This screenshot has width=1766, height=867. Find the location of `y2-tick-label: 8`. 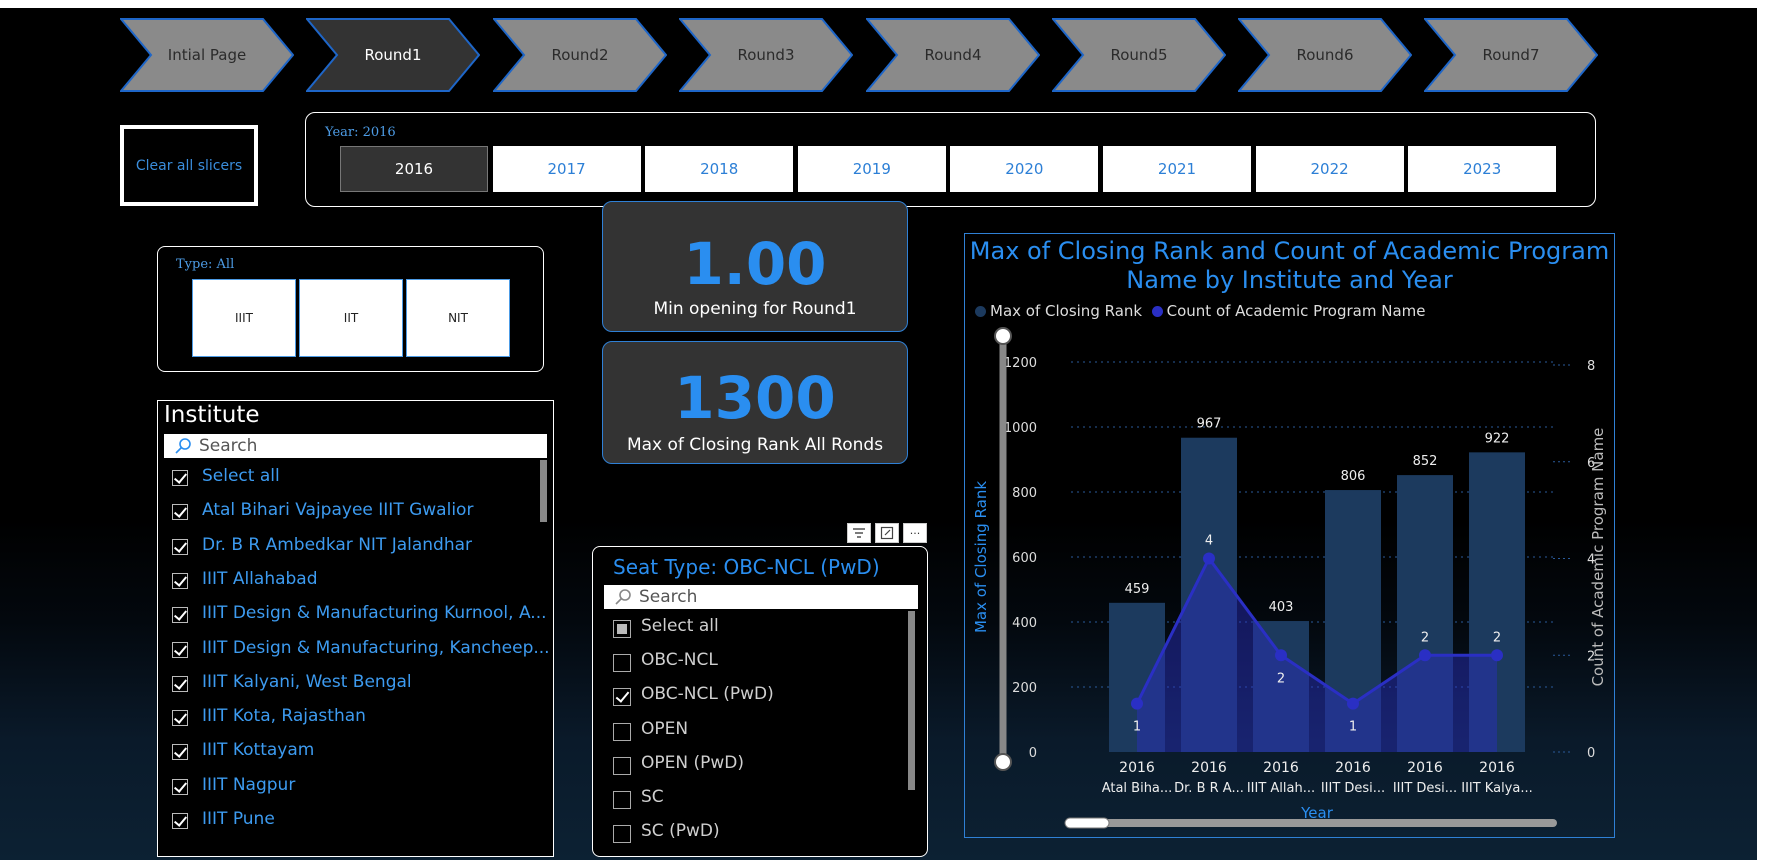

y2-tick-label: 8 is located at coordinates (1591, 366).